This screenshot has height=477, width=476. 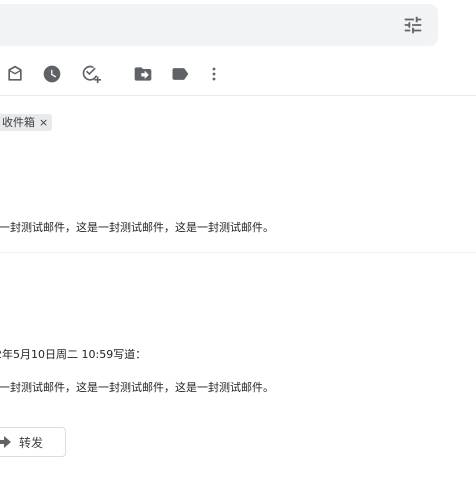 I want to click on forward-label: 转发, so click(x=30, y=442).